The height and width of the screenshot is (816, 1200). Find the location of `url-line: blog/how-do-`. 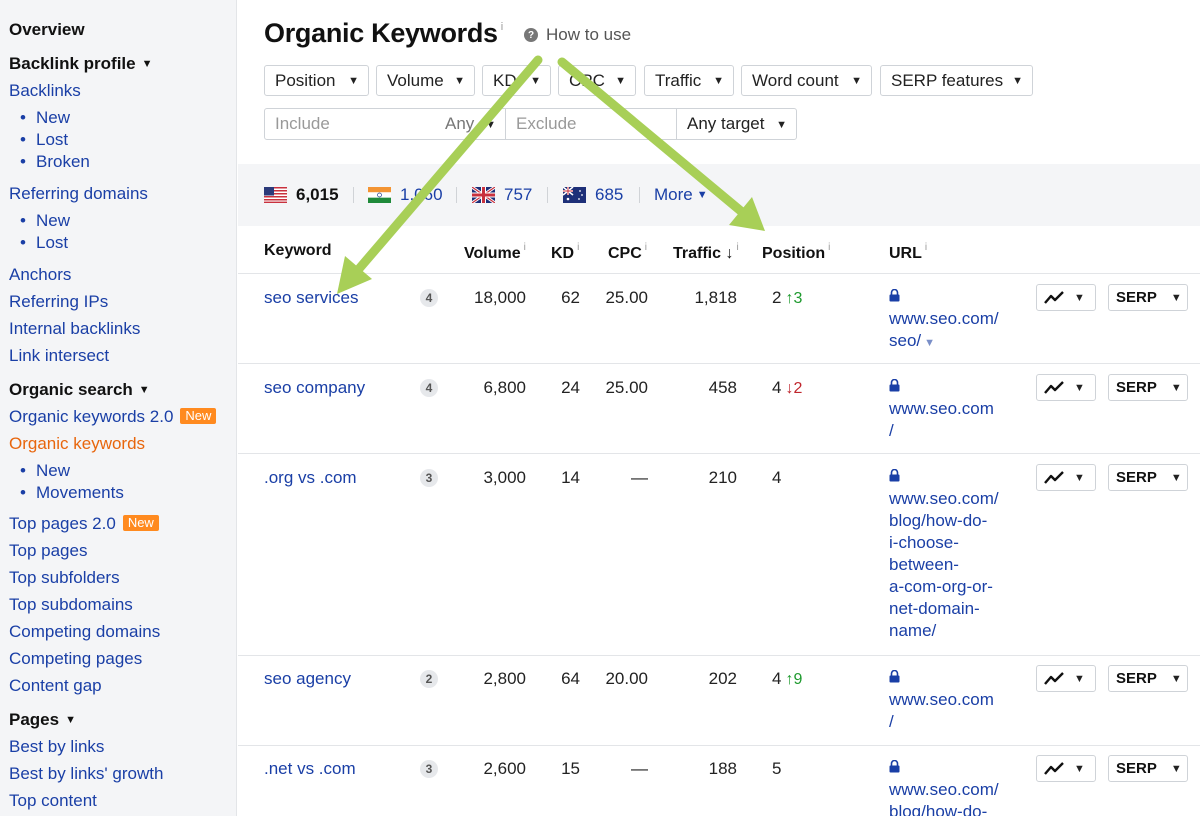

url-line: blog/how-do- is located at coordinates (949, 808).